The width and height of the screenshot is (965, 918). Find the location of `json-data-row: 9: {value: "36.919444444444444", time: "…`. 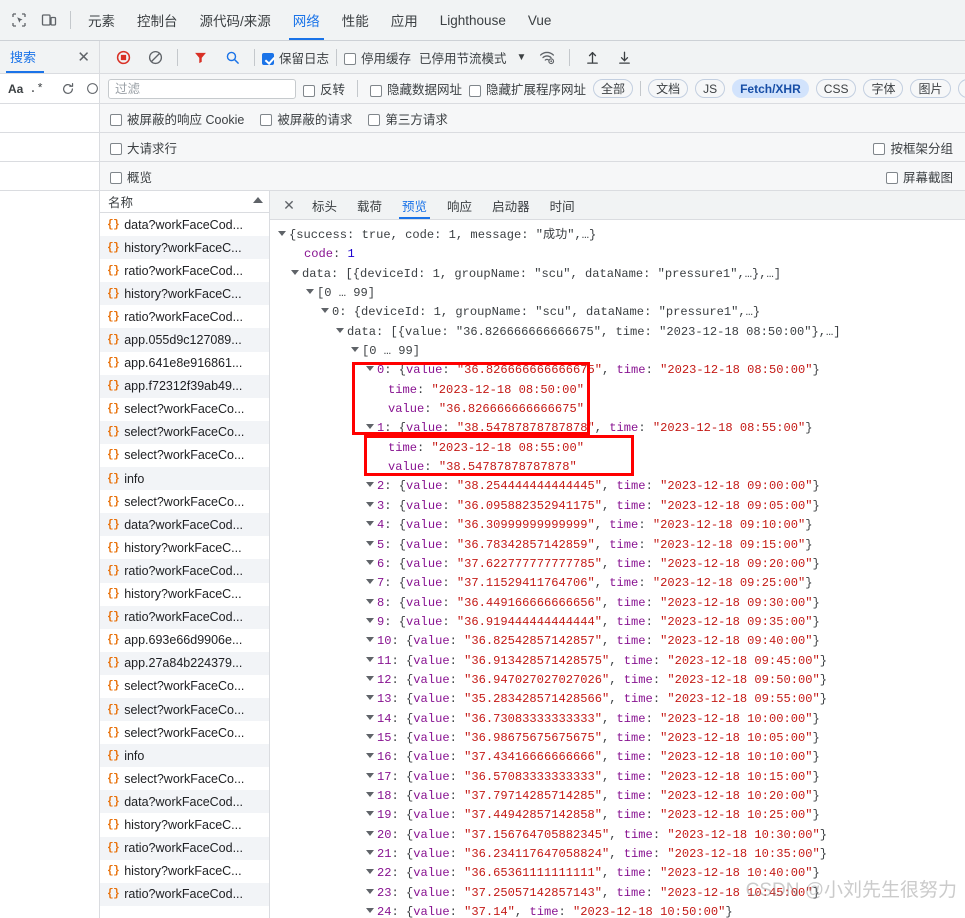

json-data-row: 9: {value: "36.919444444444444", time: "… is located at coordinates (620, 622).